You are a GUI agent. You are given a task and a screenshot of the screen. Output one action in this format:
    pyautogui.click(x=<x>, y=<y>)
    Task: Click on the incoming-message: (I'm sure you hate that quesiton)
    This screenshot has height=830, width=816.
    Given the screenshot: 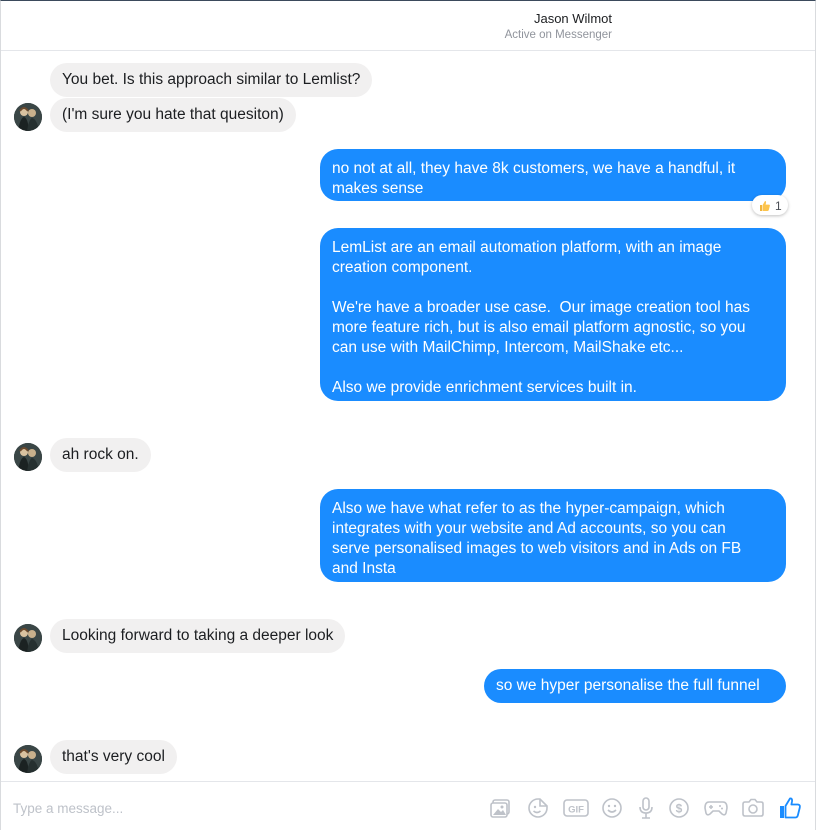 What is the action you would take?
    pyautogui.click(x=173, y=115)
    